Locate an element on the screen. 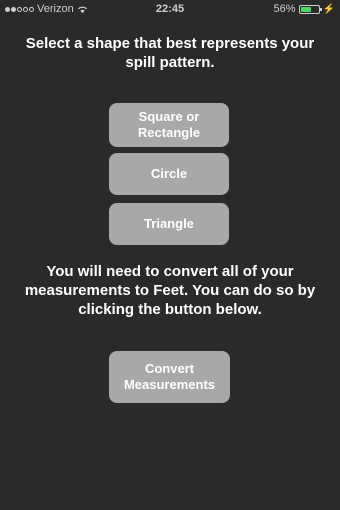 Image resolution: width=340 pixels, height=510 pixels. status-right: 56% ⚡ is located at coordinates (304, 9).